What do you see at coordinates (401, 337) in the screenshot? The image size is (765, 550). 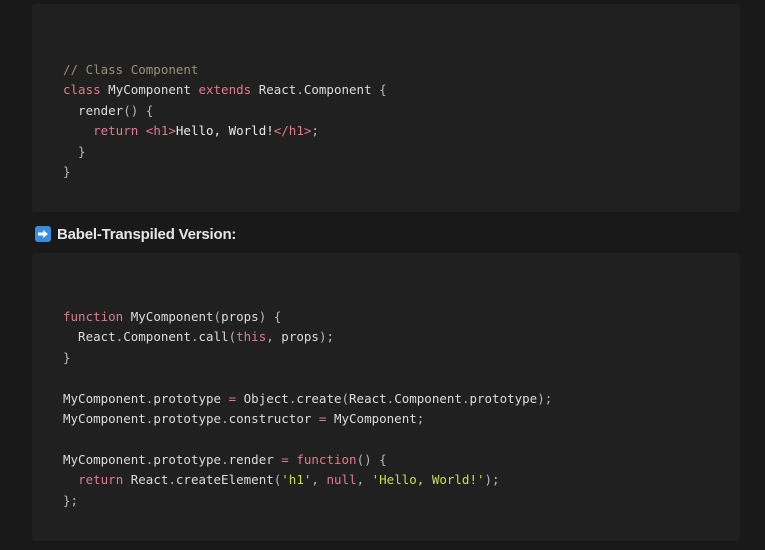 I see `code-line: React.Component.call(this, props);` at bounding box center [401, 337].